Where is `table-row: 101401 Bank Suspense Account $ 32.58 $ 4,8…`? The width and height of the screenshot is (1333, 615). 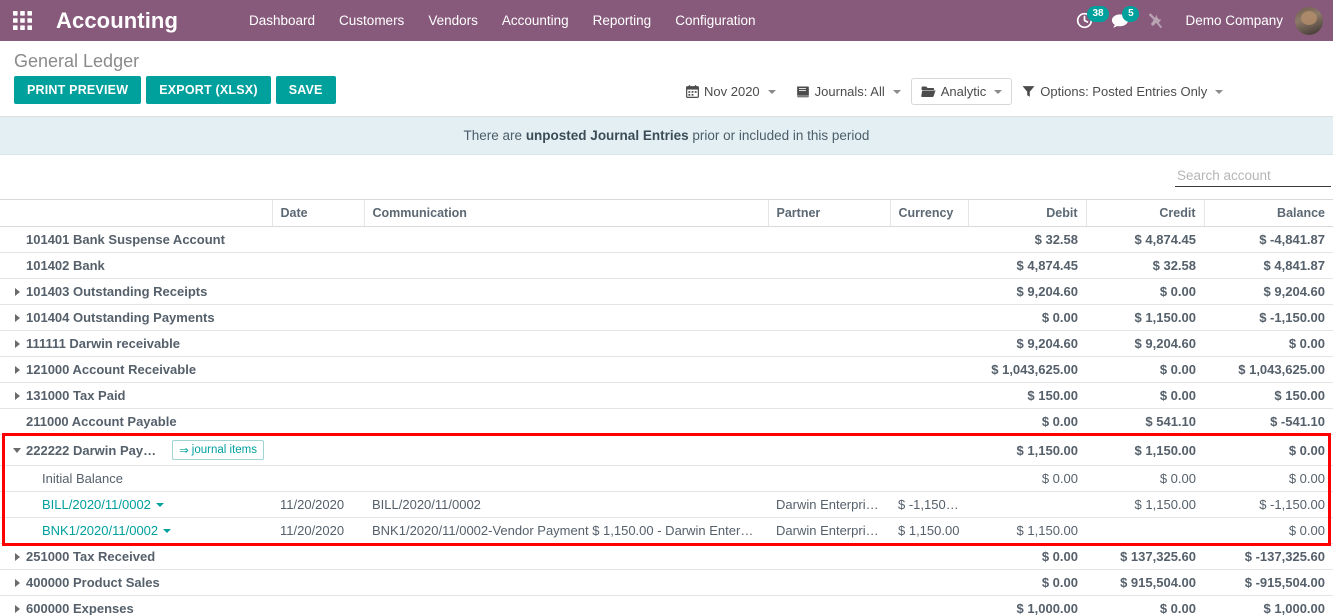 table-row: 101401 Bank Suspense Account $ 32.58 $ 4,8… is located at coordinates (666, 239).